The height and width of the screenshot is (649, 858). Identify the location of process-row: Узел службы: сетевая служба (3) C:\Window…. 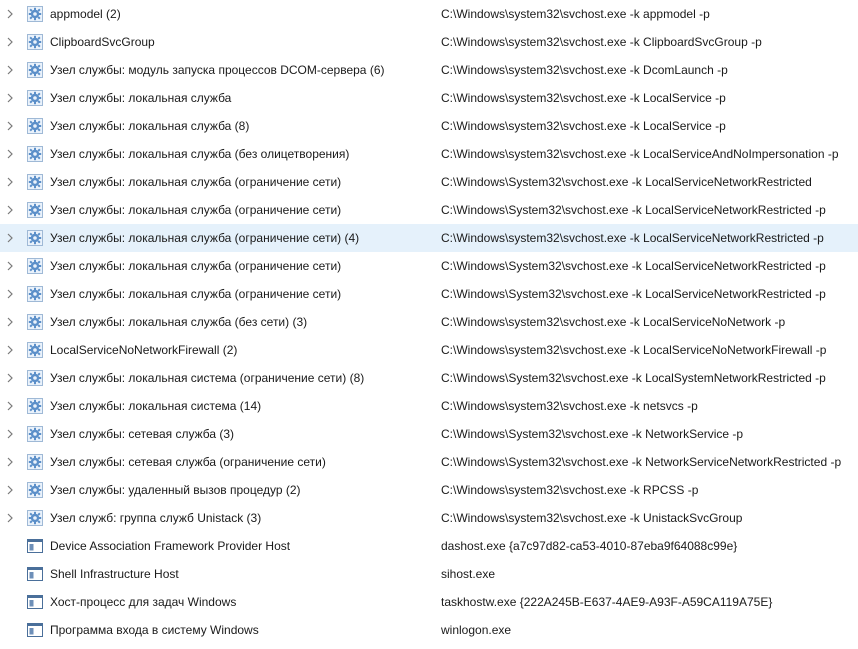
(429, 434).